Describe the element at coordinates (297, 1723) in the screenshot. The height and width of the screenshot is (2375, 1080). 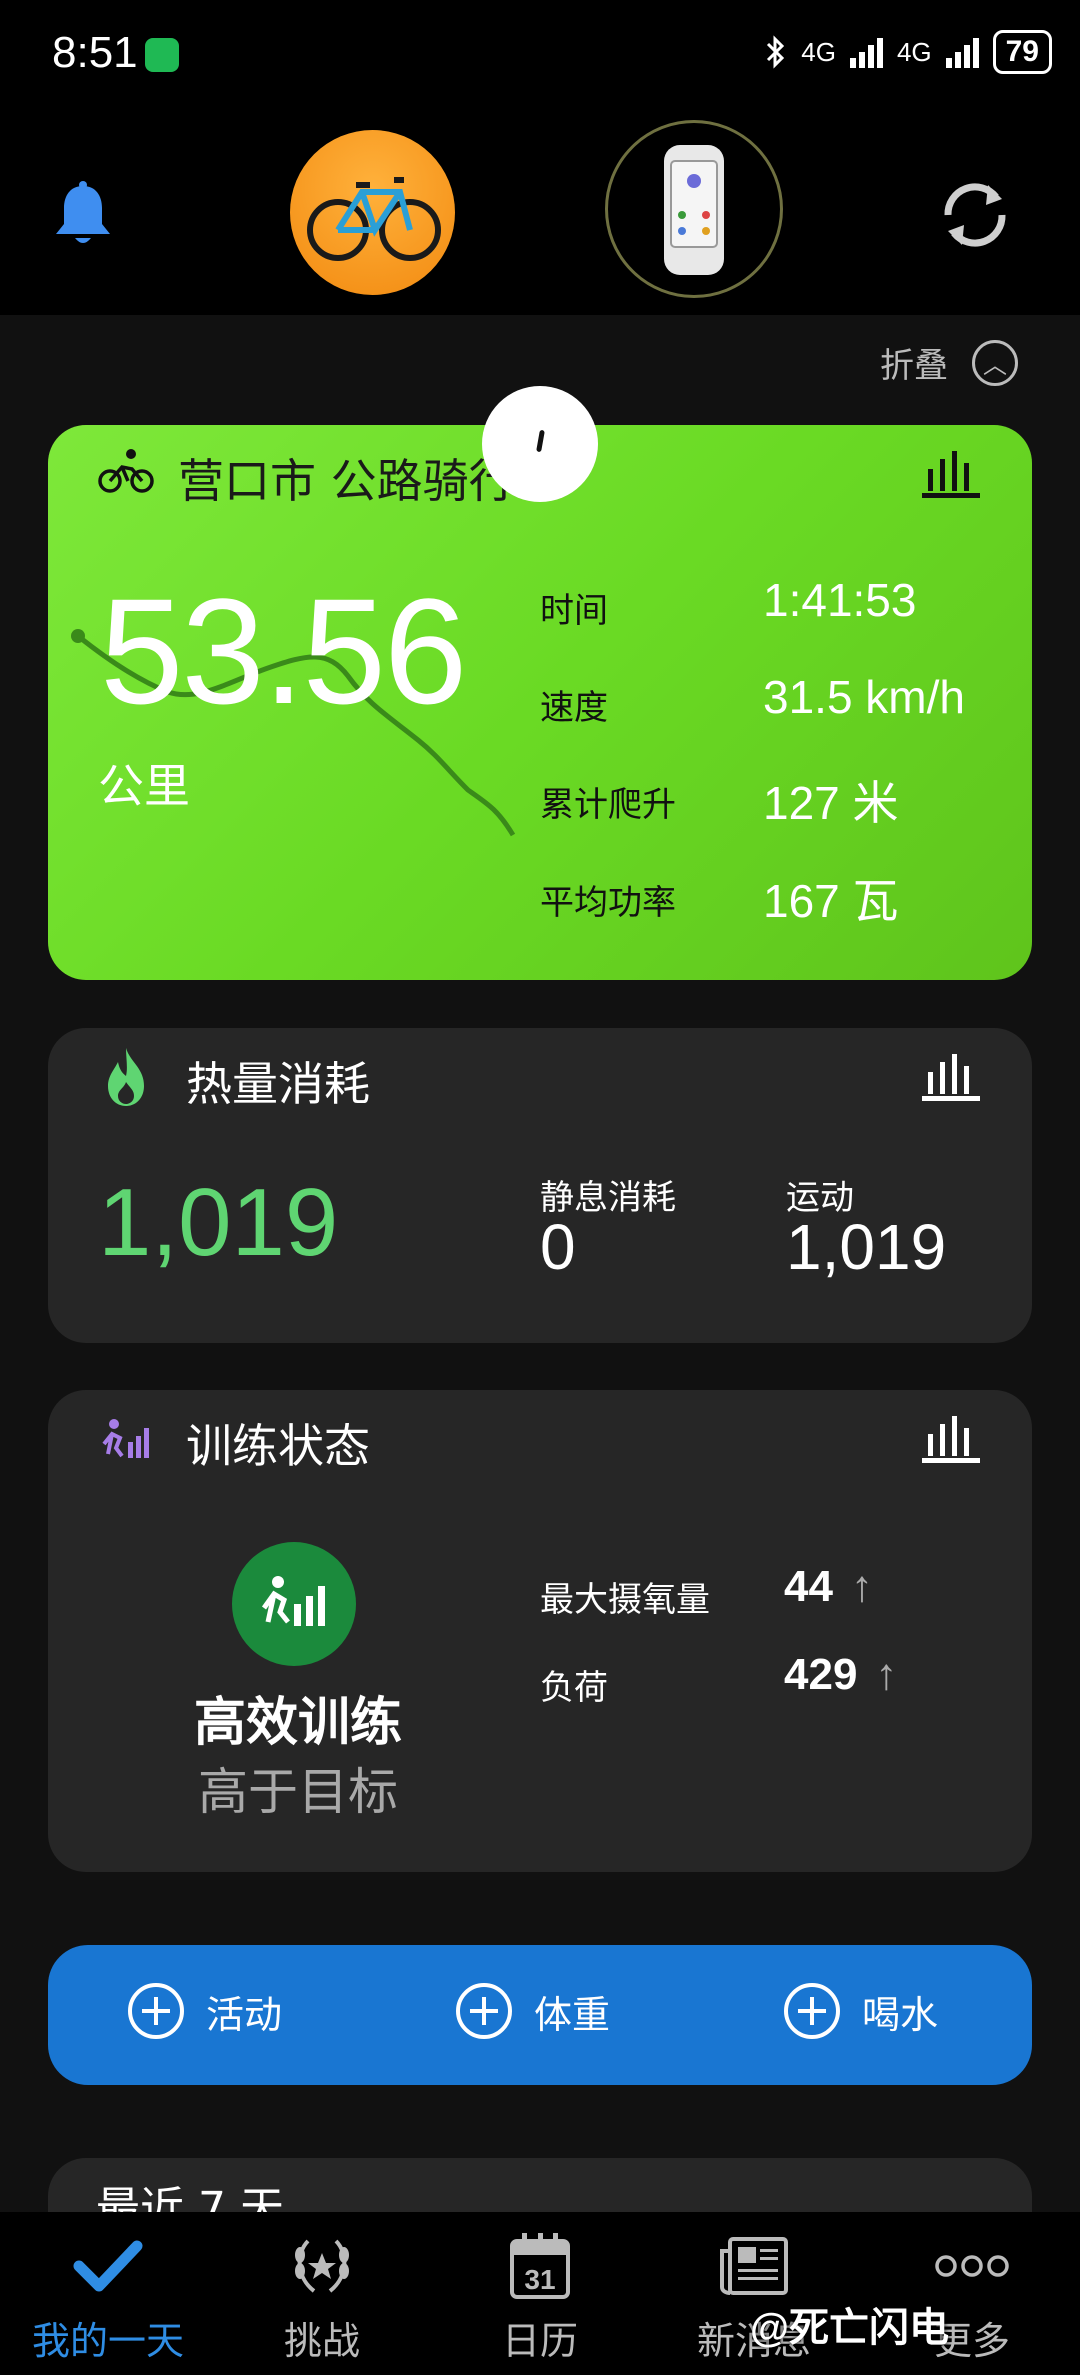
I see `training-status-text: 高效训练` at that location.